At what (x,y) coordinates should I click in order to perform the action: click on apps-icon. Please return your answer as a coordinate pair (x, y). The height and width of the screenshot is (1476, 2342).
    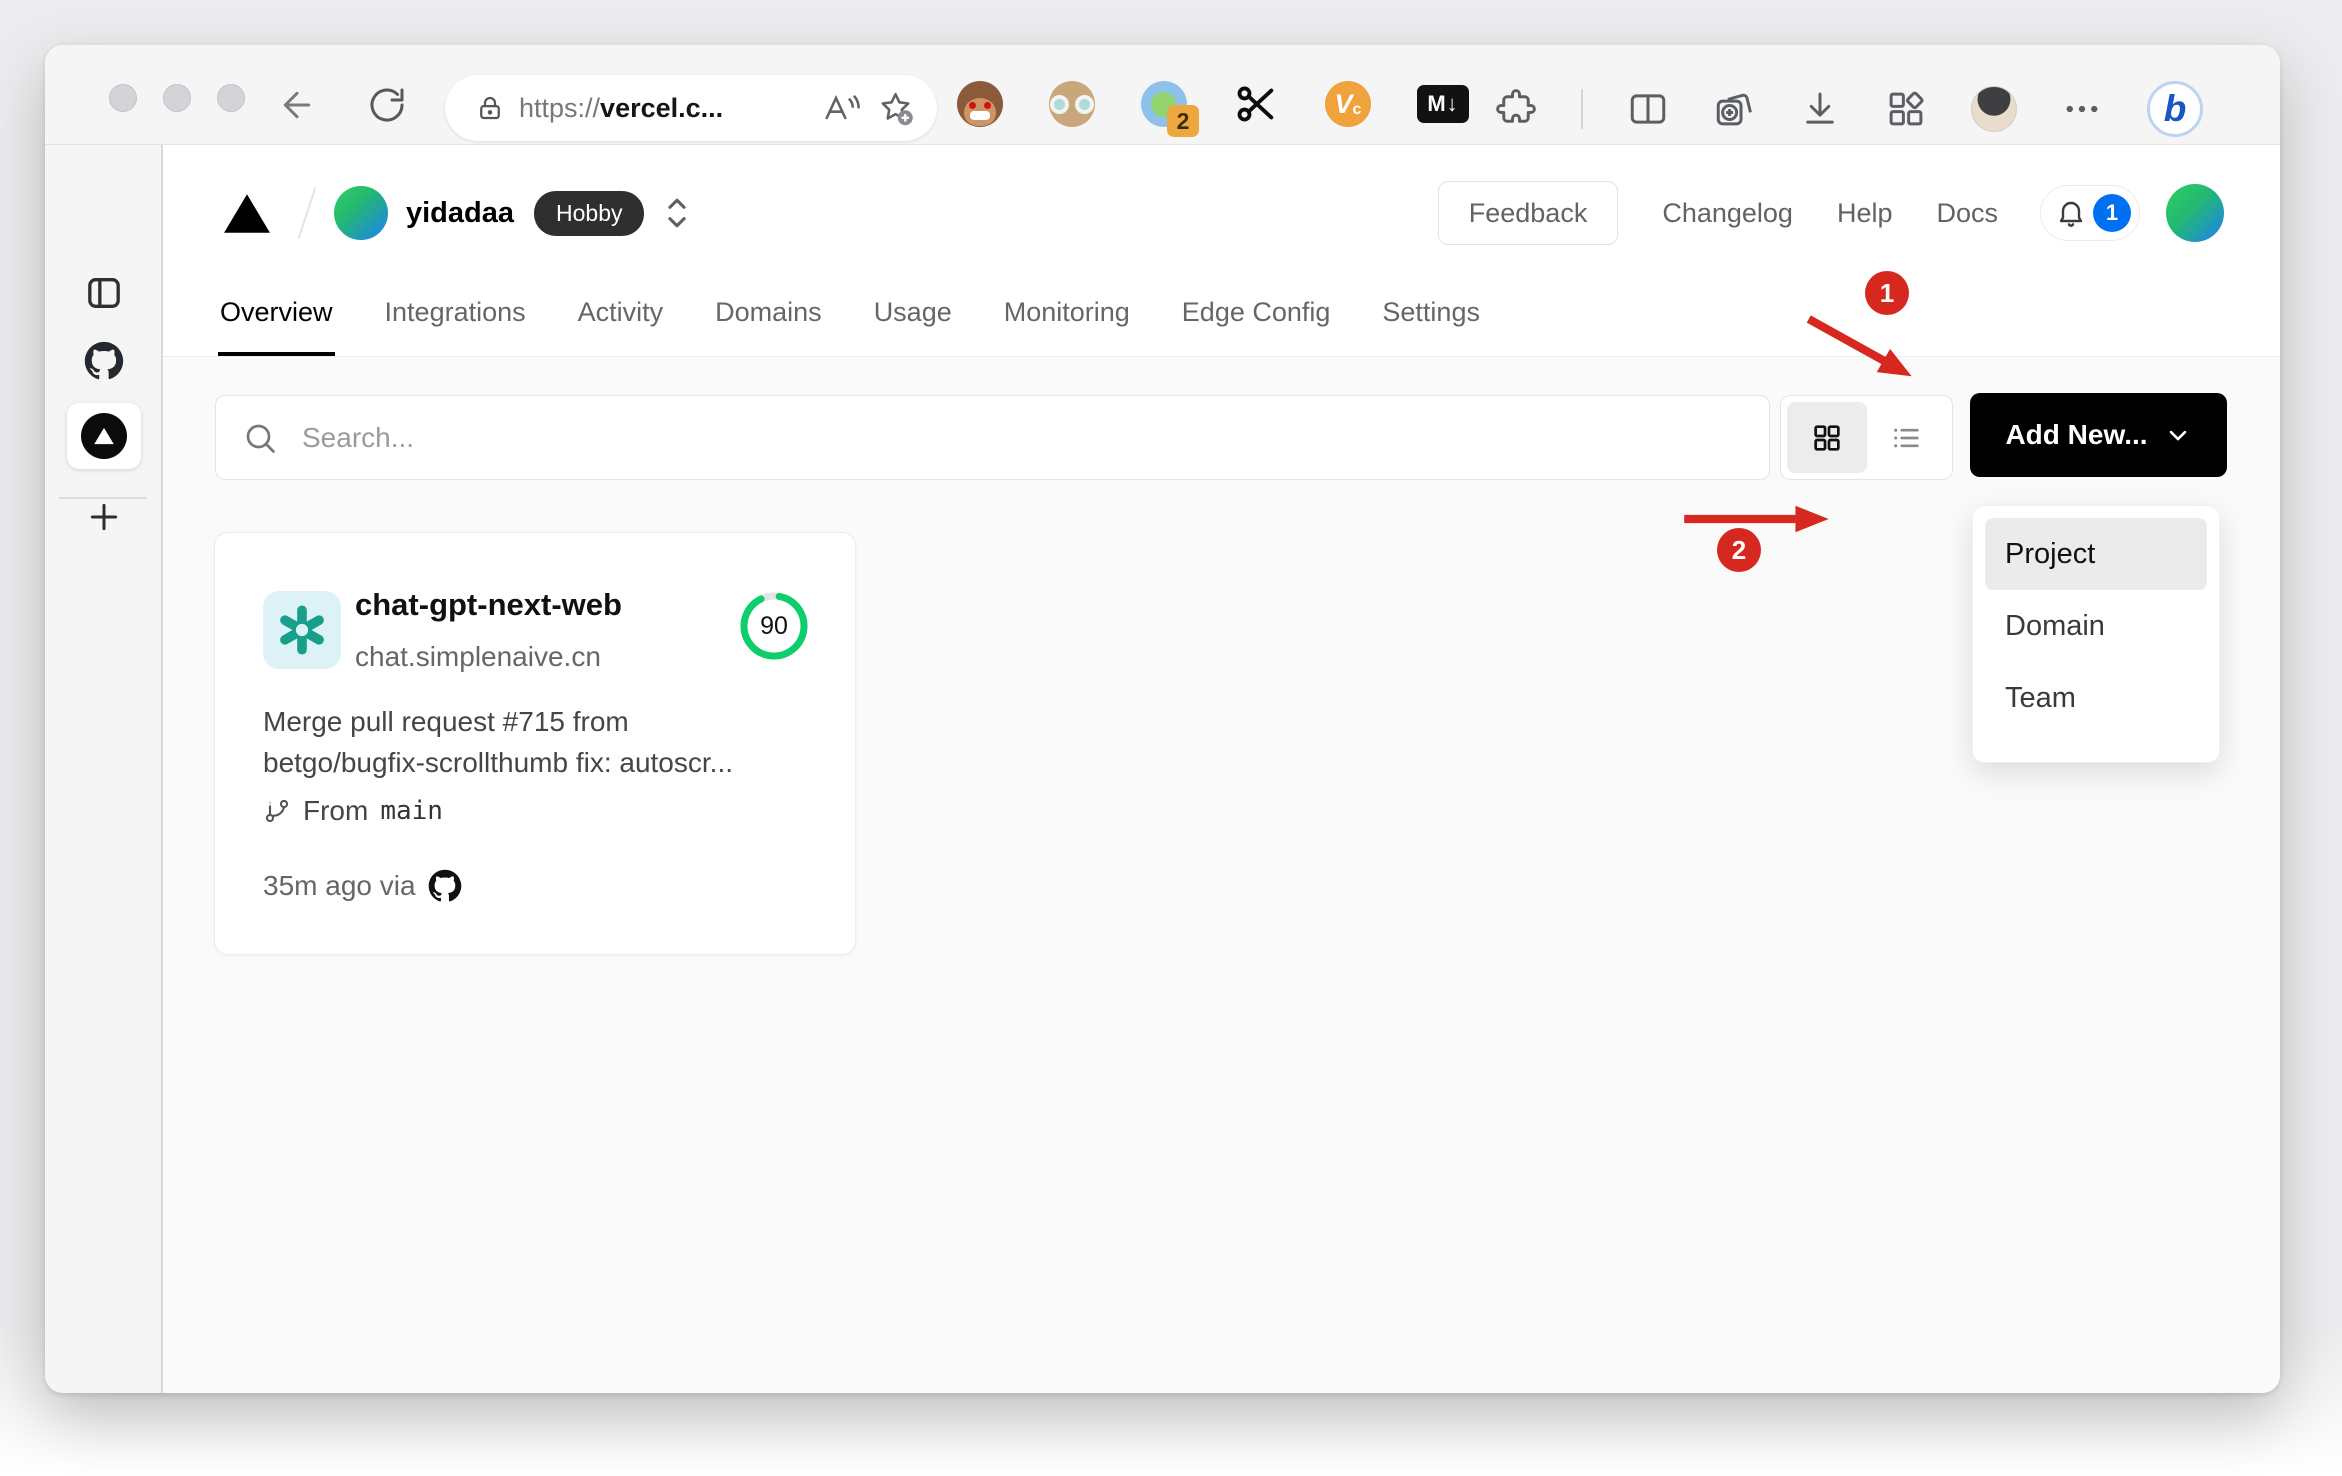
    Looking at the image, I should click on (1906, 109).